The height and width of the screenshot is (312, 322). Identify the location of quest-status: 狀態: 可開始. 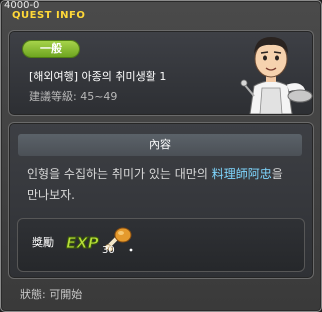
(51, 294).